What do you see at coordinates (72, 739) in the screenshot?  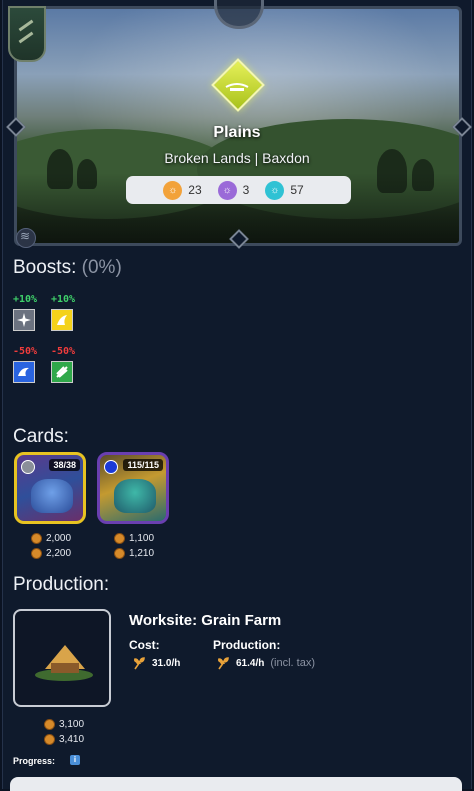 I see `power-value: 3,410` at bounding box center [72, 739].